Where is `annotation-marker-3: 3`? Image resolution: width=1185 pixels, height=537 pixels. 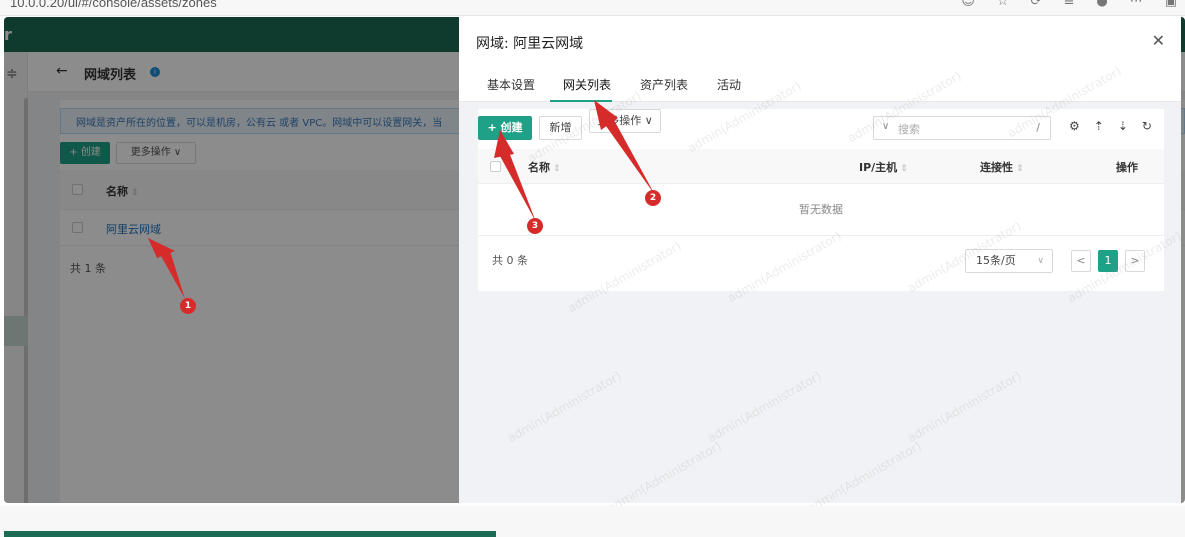 annotation-marker-3: 3 is located at coordinates (535, 226).